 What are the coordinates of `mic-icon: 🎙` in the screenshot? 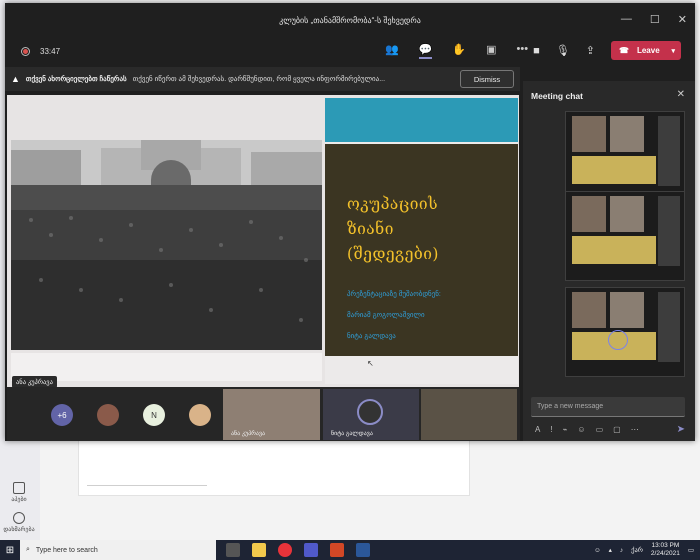 It's located at (563, 50).